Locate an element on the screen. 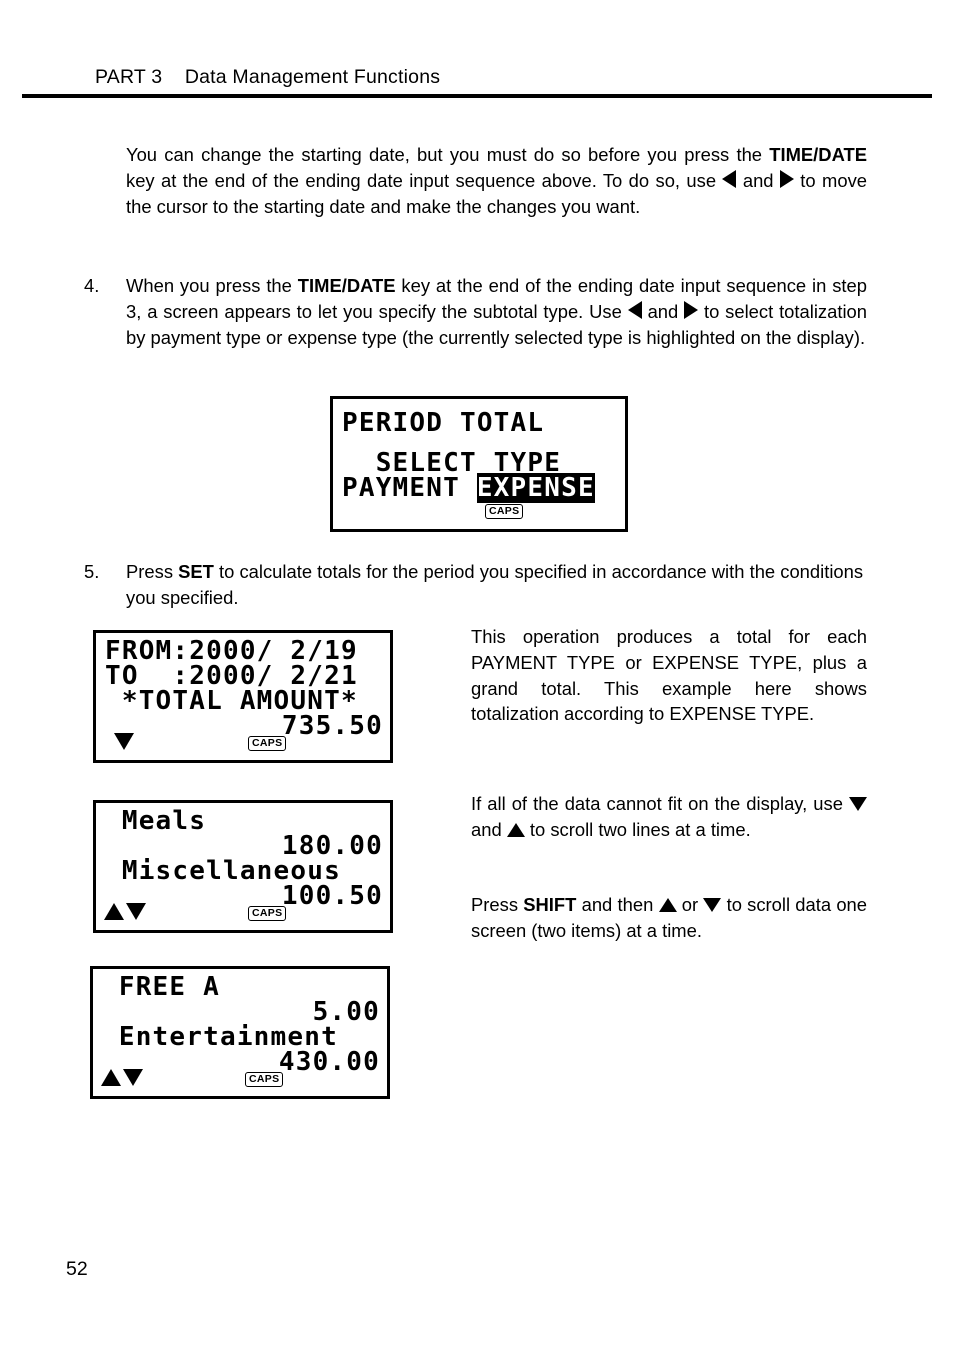  header-divider is located at coordinates (477, 96).